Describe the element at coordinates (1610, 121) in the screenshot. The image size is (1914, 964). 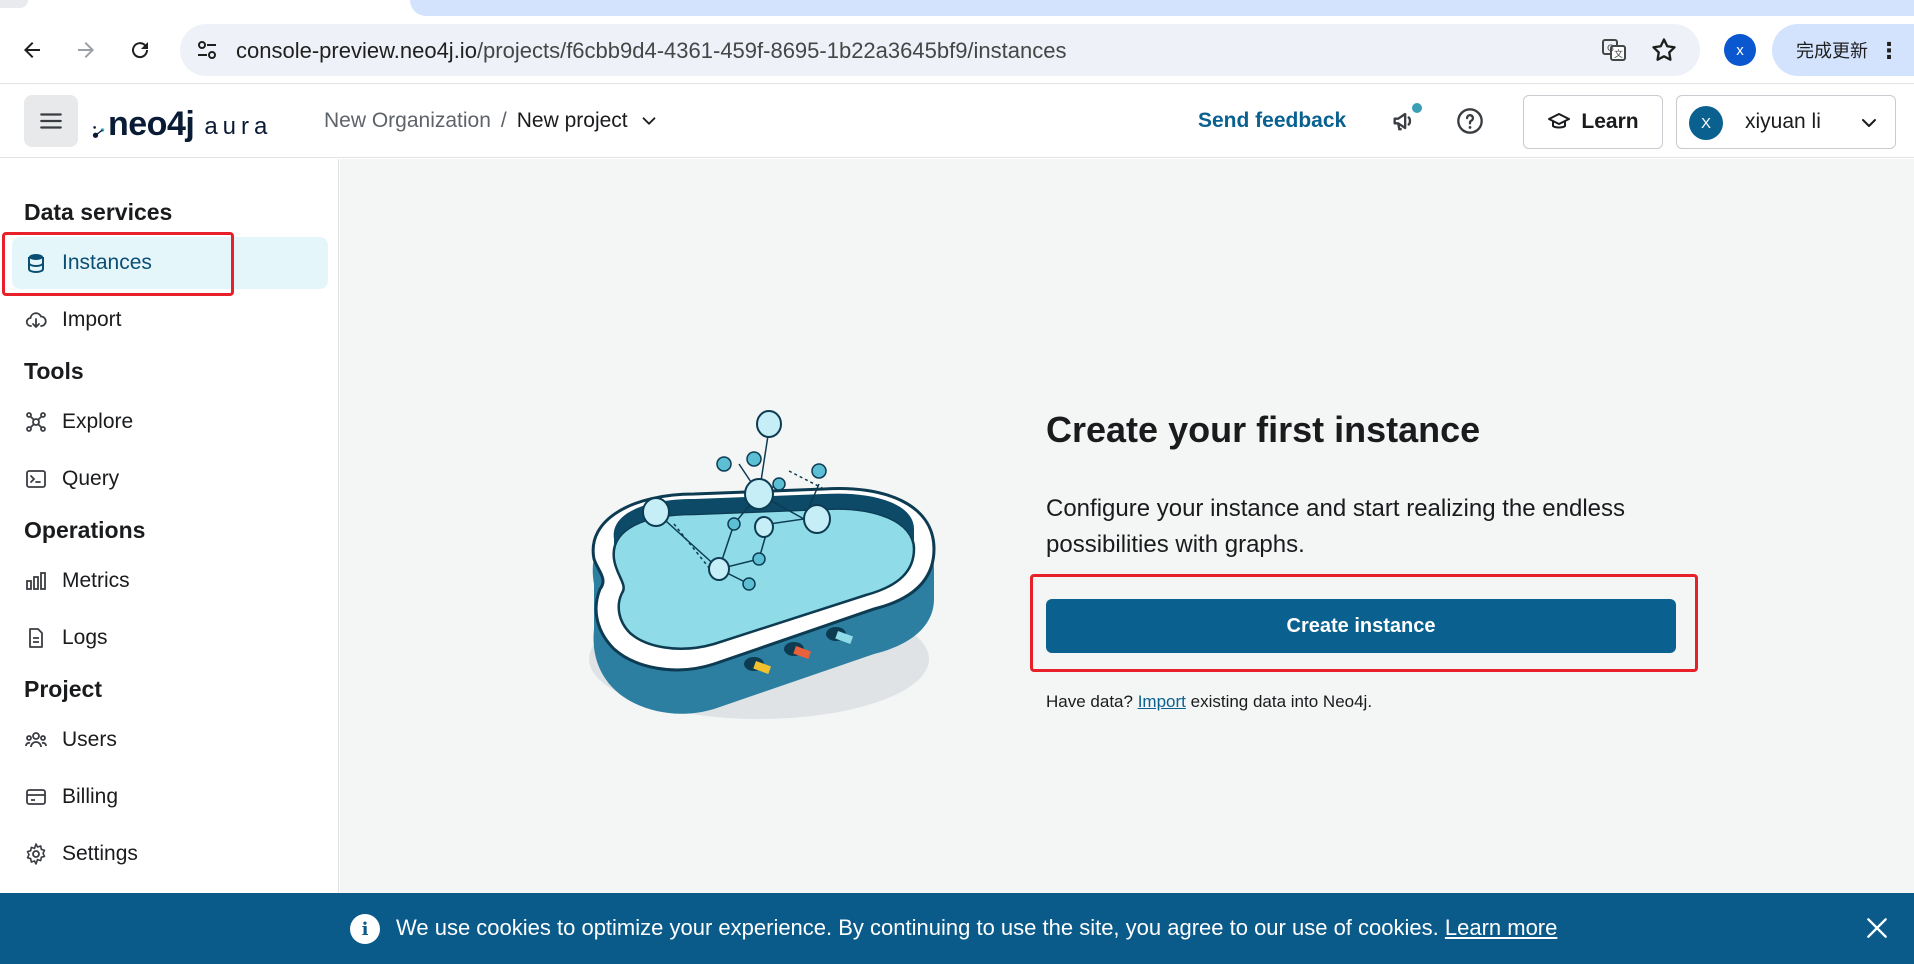
I see `learn-label: Learn` at that location.